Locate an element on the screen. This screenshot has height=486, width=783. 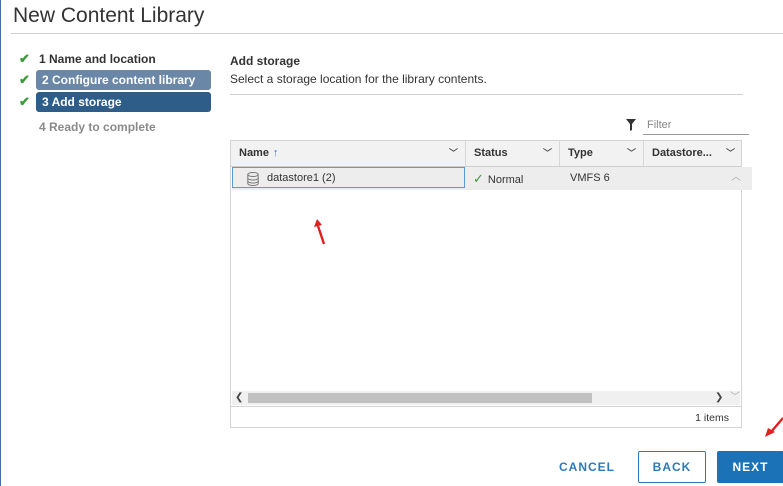
column-header-label: Type is located at coordinates (580, 153).